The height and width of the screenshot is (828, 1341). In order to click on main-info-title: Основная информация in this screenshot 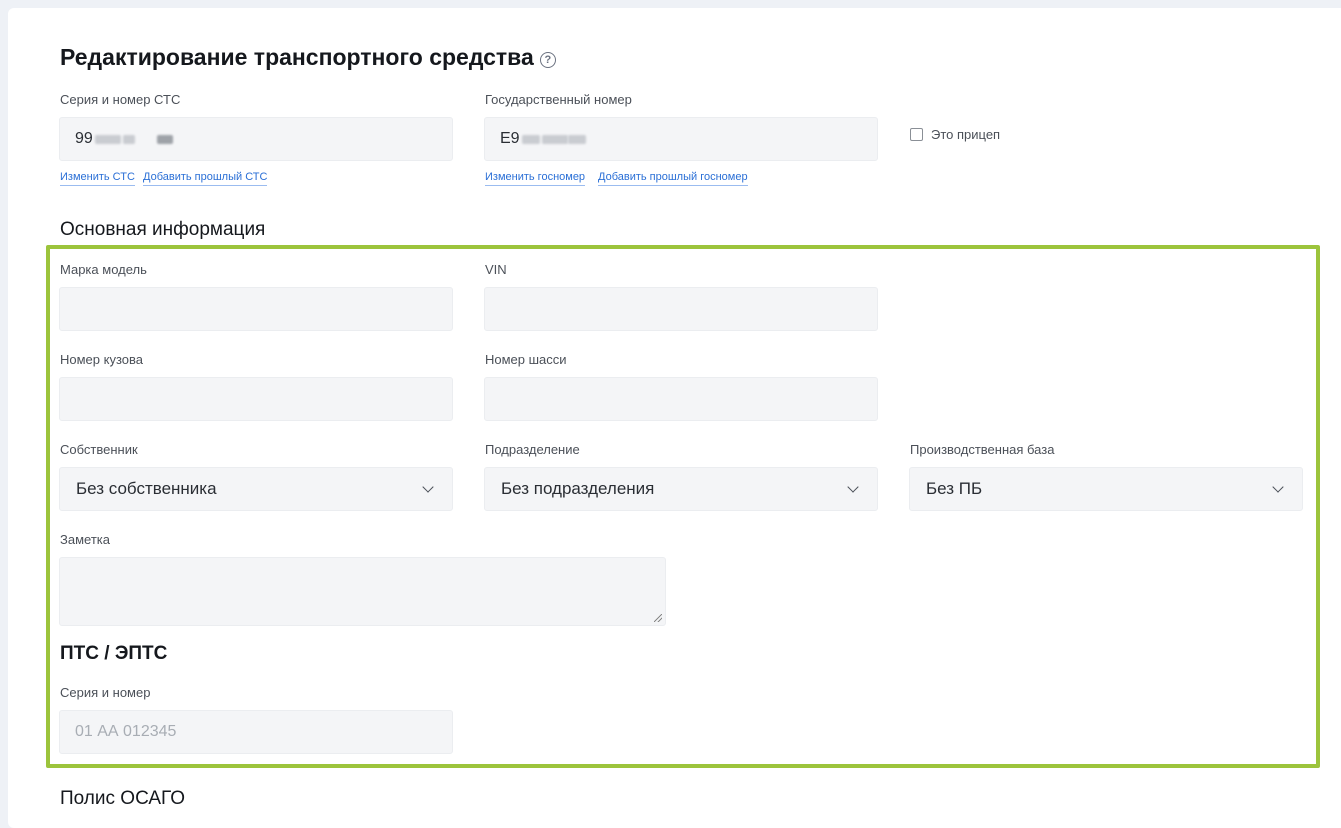, I will do `click(163, 229)`.